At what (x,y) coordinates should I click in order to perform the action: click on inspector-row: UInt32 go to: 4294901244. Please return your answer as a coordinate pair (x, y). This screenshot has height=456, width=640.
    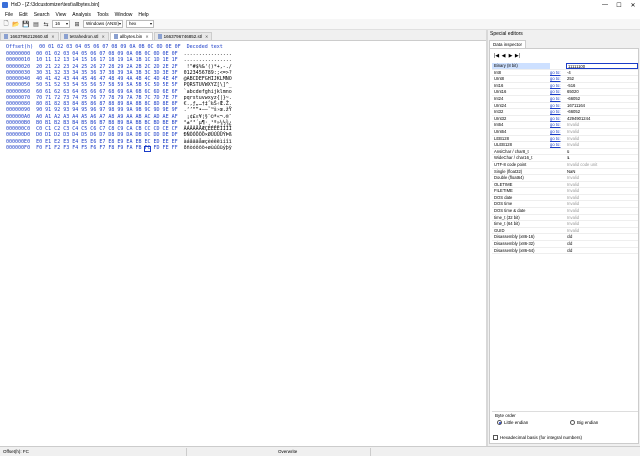
    Looking at the image, I should click on (565, 119).